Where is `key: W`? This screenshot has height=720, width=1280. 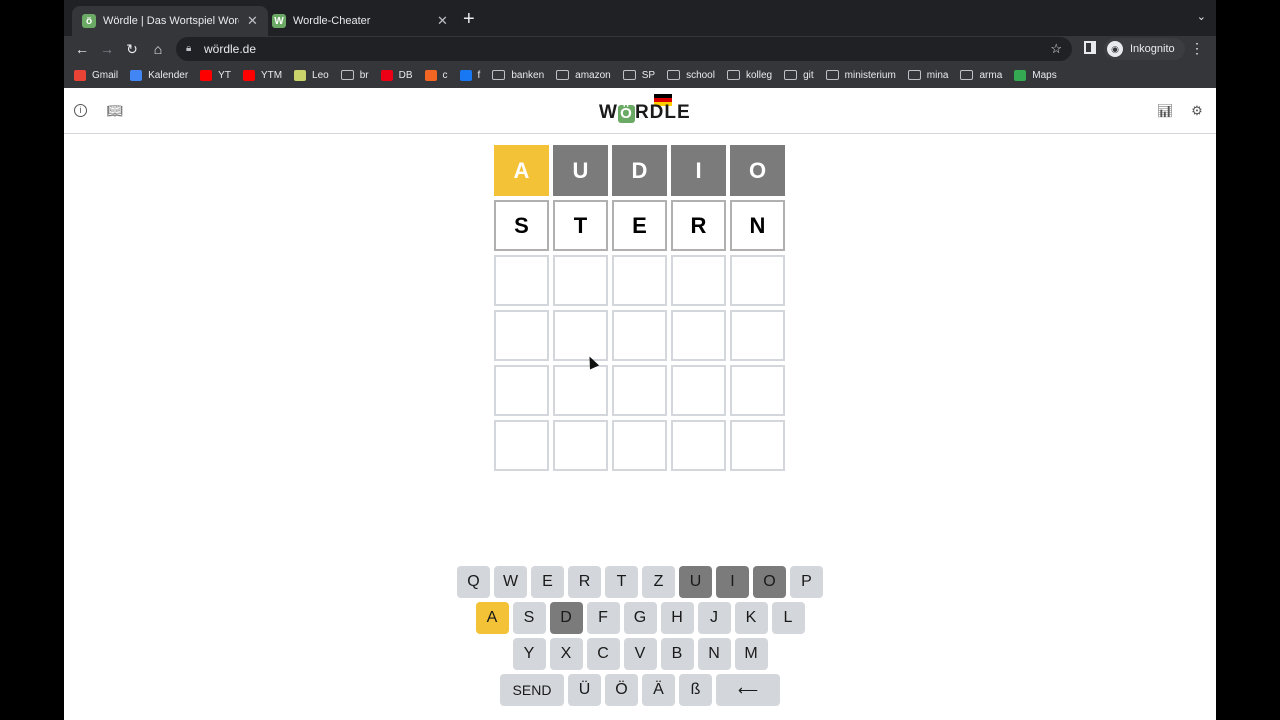 key: W is located at coordinates (510, 582).